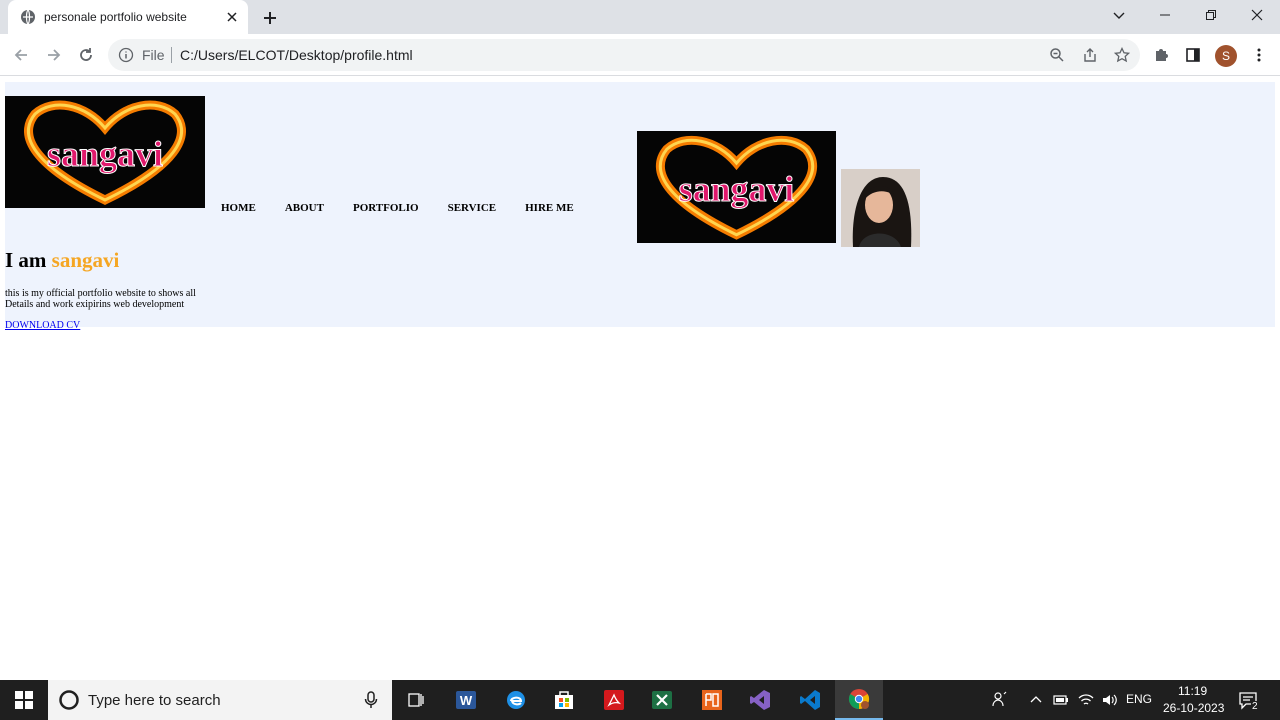  I want to click on taskbar-edge, so click(516, 700).